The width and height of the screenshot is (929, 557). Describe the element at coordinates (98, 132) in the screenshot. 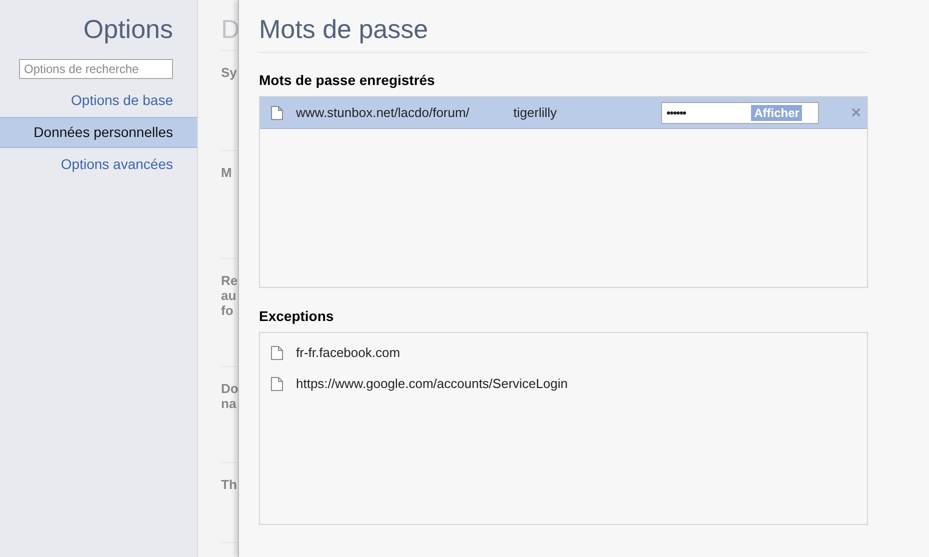

I see `sidebar-item: Données personnelles` at that location.